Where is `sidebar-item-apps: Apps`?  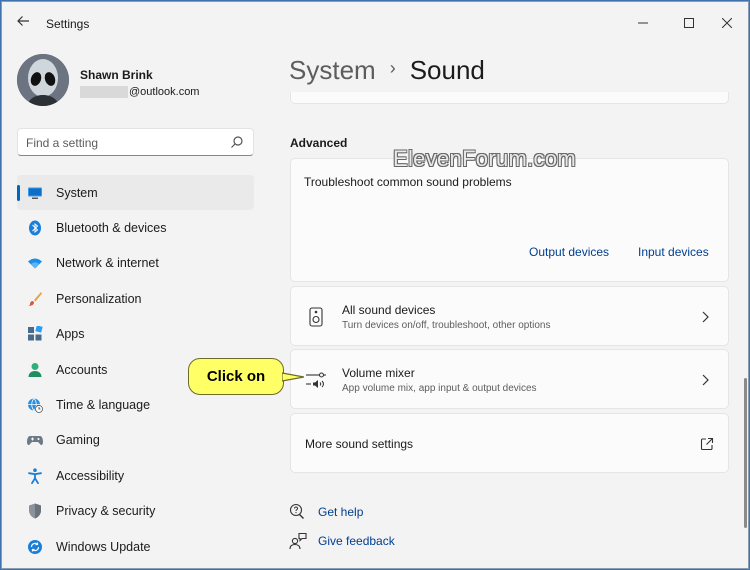
sidebar-item-apps: Apps is located at coordinates (135, 334).